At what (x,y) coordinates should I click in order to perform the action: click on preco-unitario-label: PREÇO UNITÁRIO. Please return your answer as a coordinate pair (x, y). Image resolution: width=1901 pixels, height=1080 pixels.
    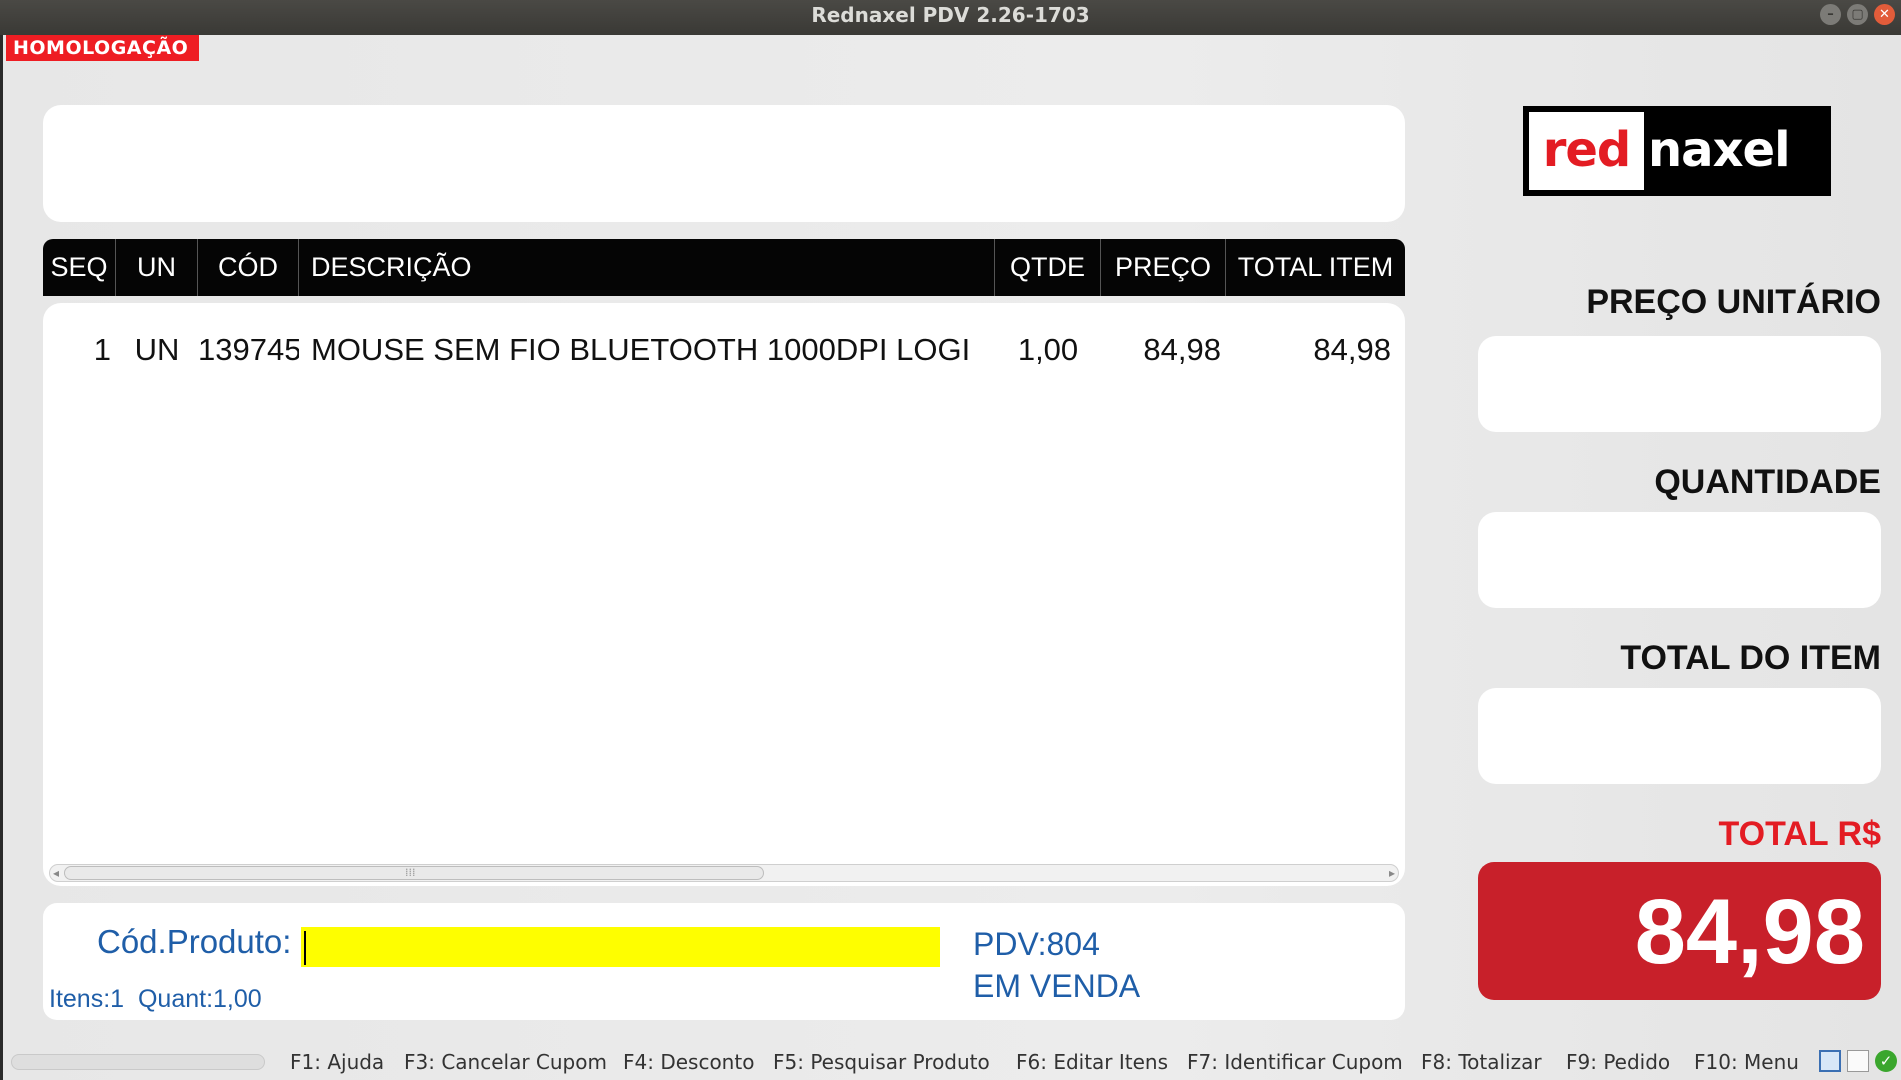
    Looking at the image, I should click on (1733, 302).